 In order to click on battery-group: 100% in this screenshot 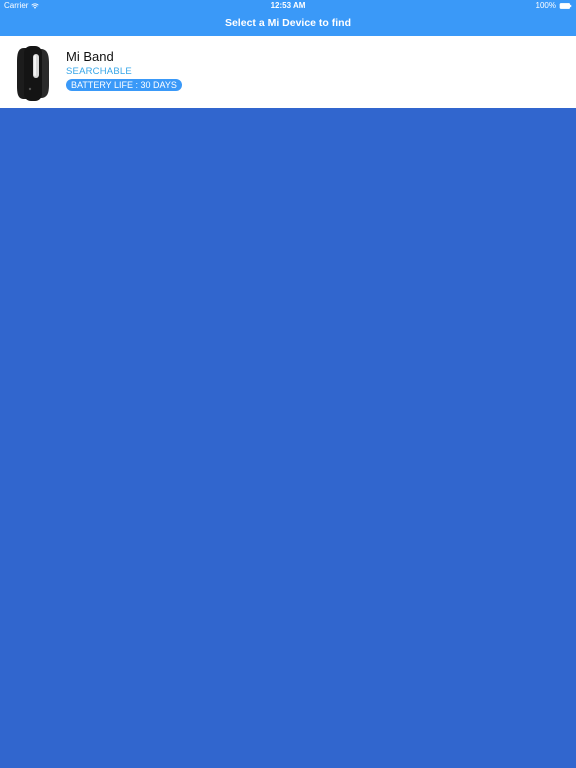, I will do `click(554, 5)`.